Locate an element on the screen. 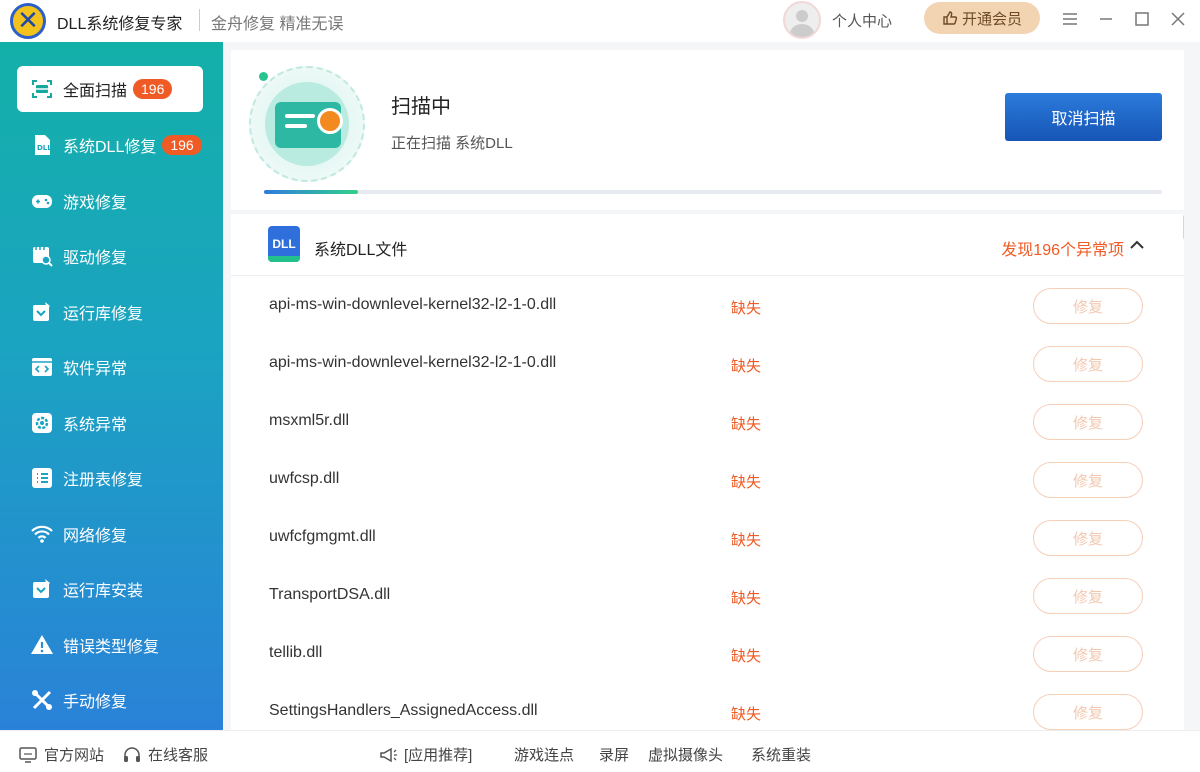 The image size is (1200, 772). user-center-link: 个人中心 is located at coordinates (862, 20).